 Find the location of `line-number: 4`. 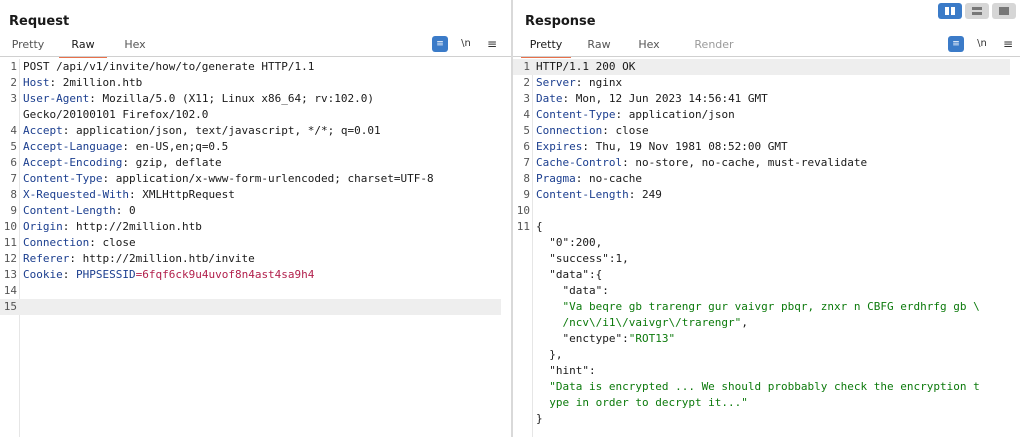

line-number: 4 is located at coordinates (13, 130).